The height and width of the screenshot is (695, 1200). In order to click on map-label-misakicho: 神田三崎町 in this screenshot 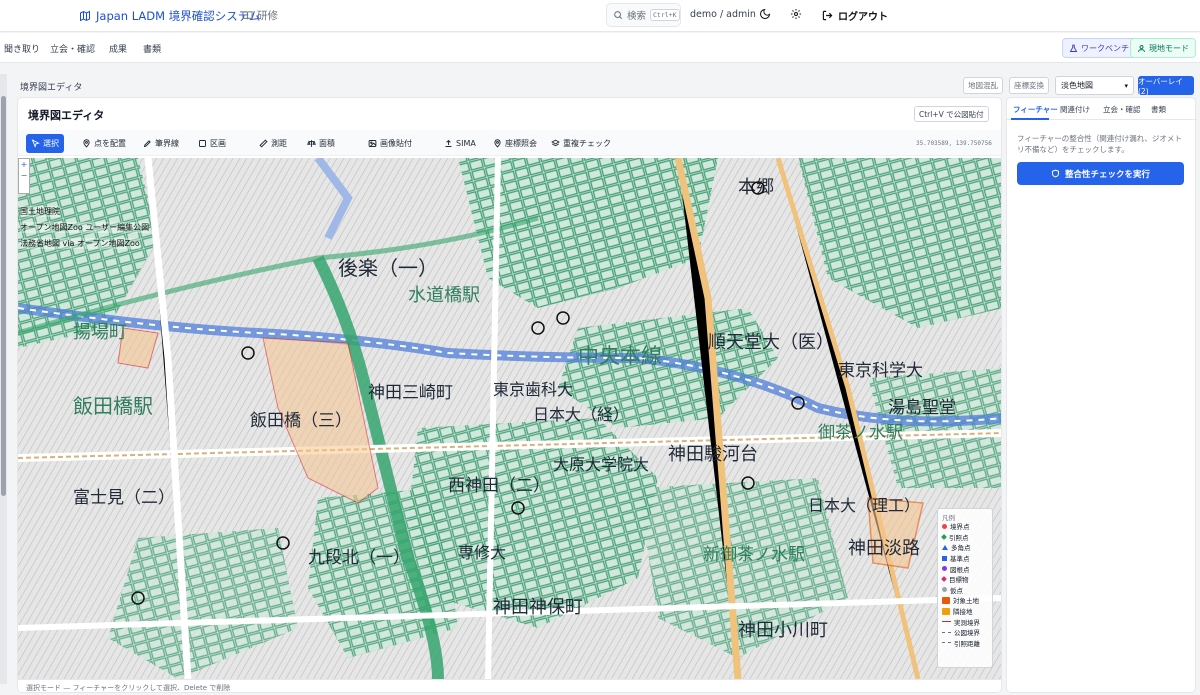, I will do `click(410, 393)`.